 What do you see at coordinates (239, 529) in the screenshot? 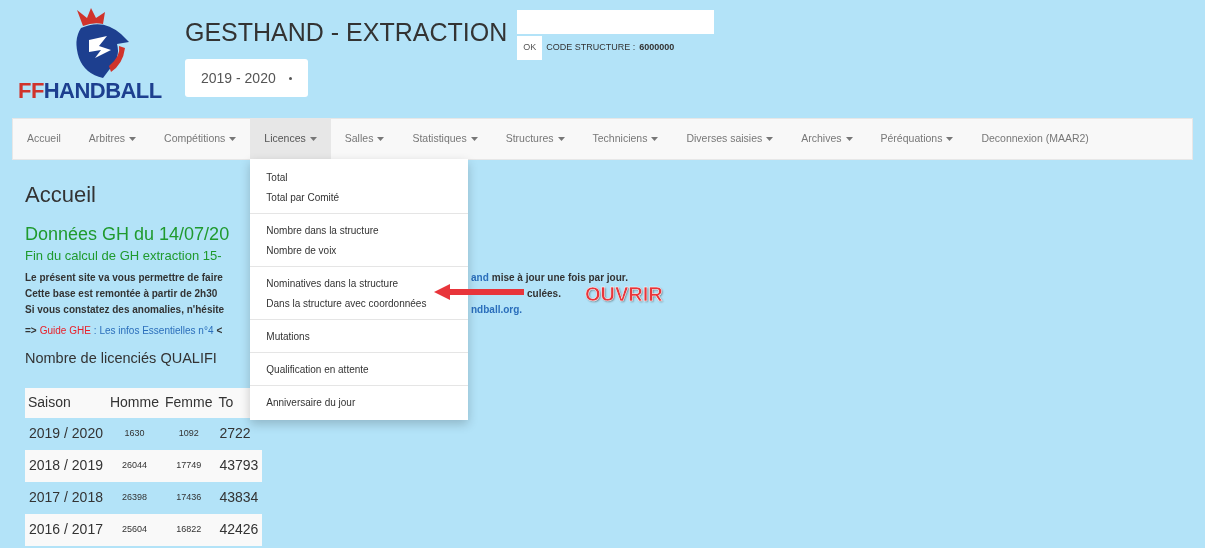
I see `table-cell: 42426` at bounding box center [239, 529].